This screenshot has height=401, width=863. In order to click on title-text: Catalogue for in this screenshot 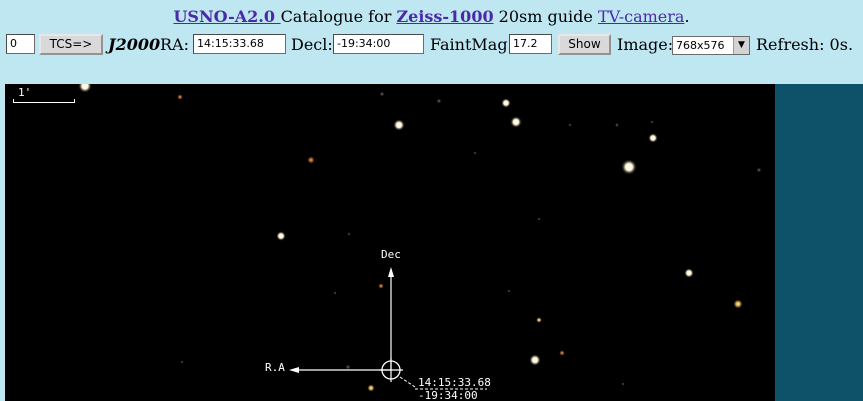, I will do `click(338, 16)`.